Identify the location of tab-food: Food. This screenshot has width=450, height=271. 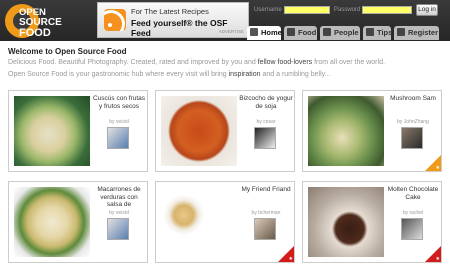
(300, 33).